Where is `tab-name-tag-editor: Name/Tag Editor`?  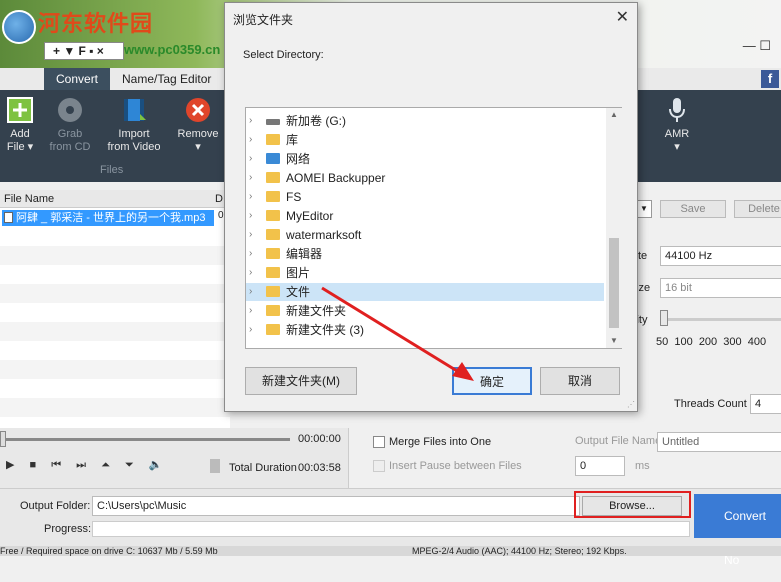 tab-name-tag-editor: Name/Tag Editor is located at coordinates (166, 79).